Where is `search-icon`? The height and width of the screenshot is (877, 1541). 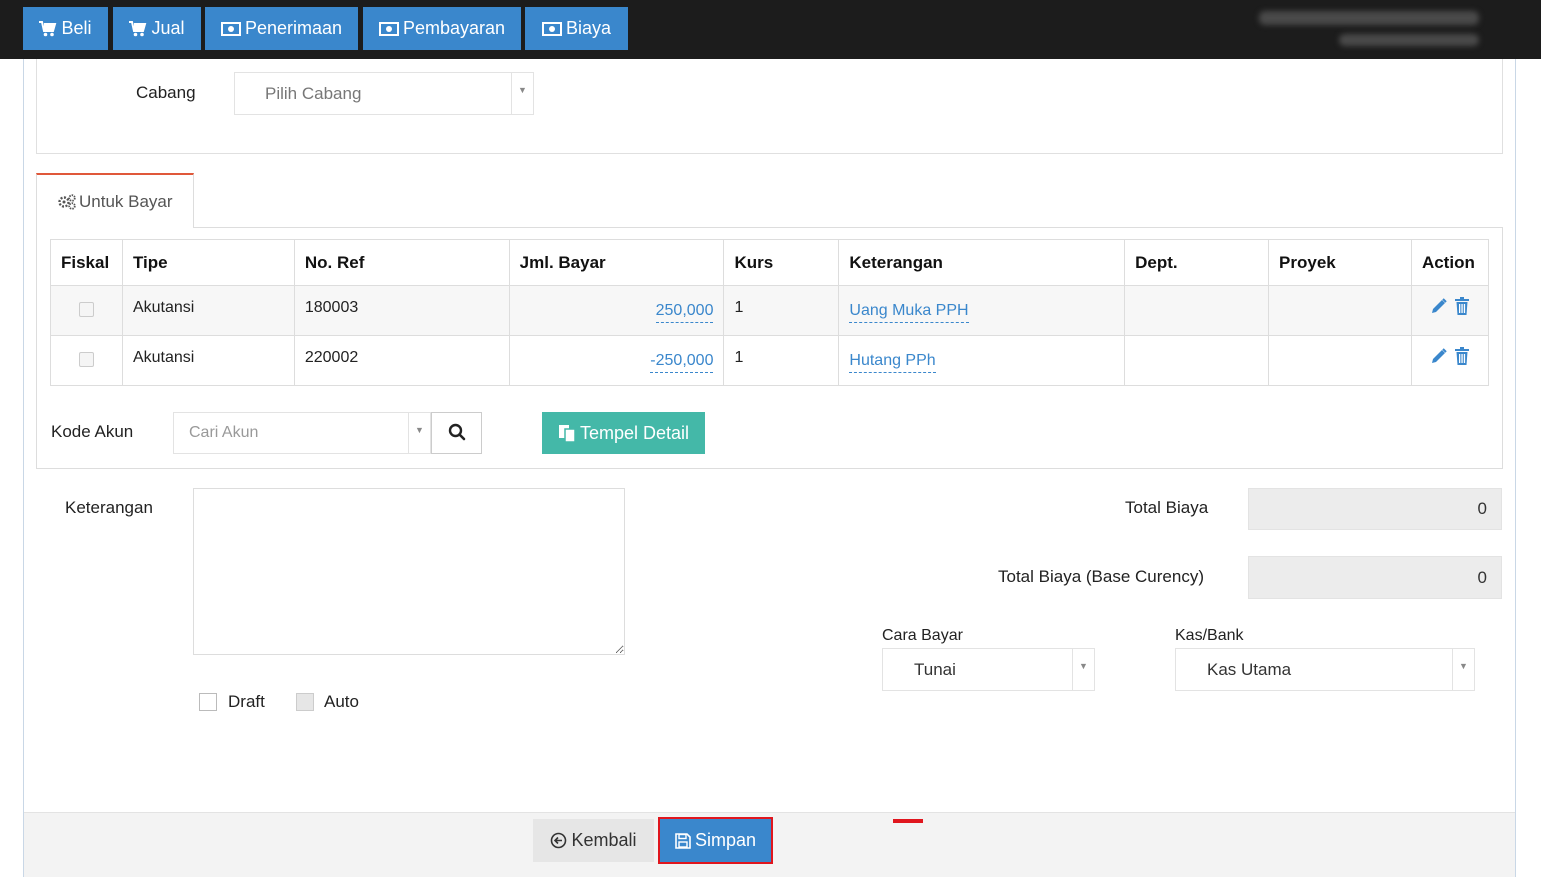
search-icon is located at coordinates (457, 433).